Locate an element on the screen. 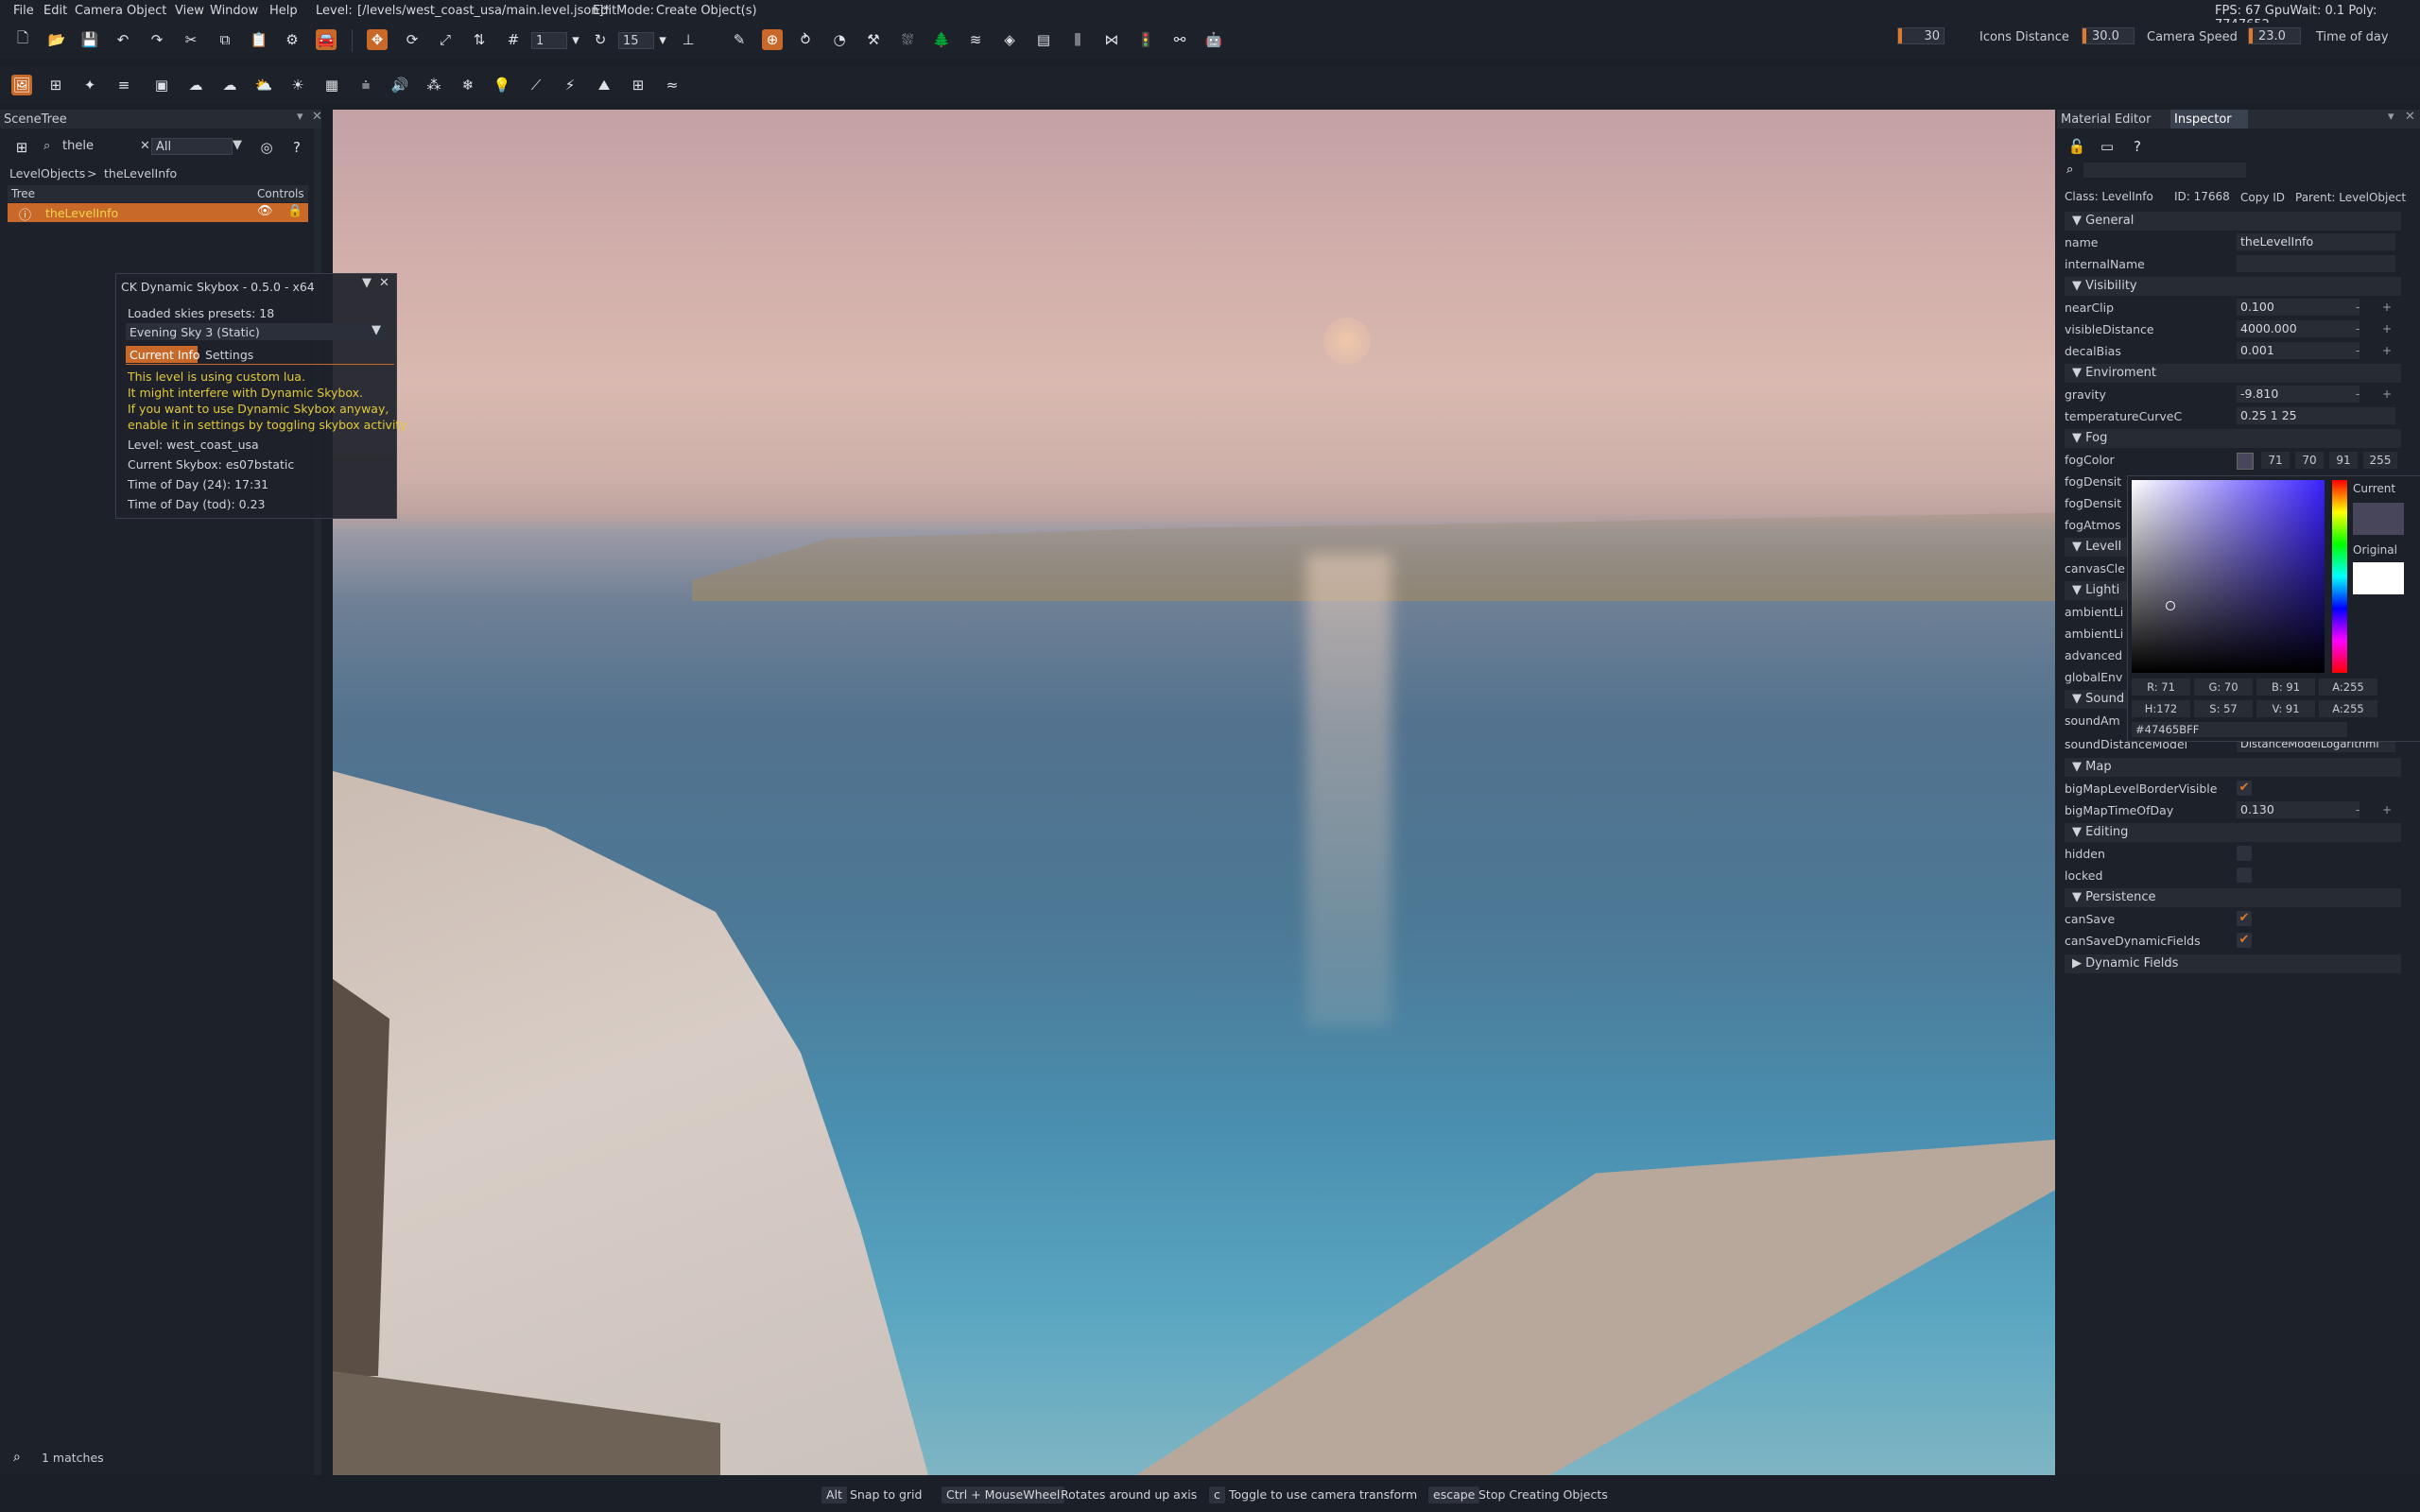  open-folder-icon: 📂 is located at coordinates (56, 39).